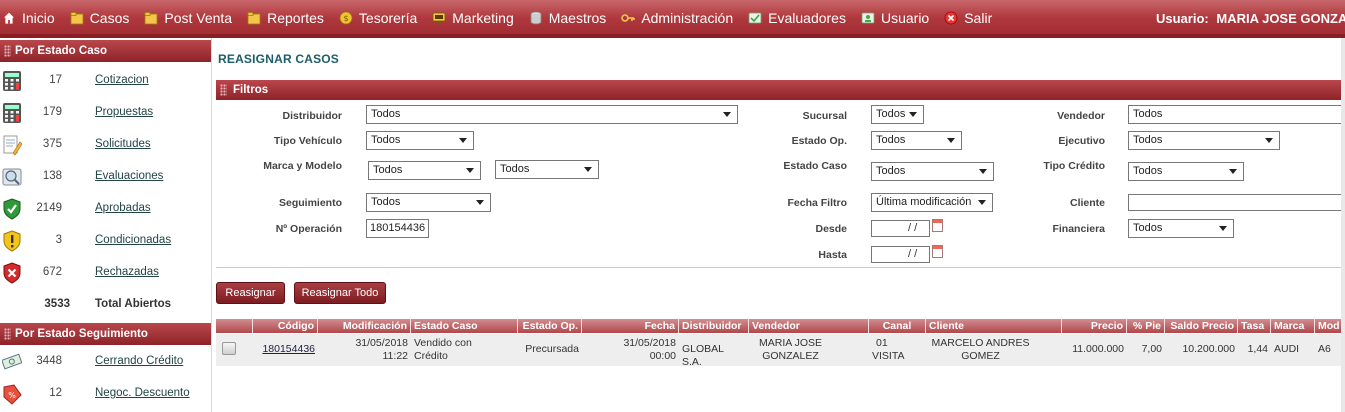  What do you see at coordinates (1181, 228) in the screenshot?
I see `financiera-select: Todos` at bounding box center [1181, 228].